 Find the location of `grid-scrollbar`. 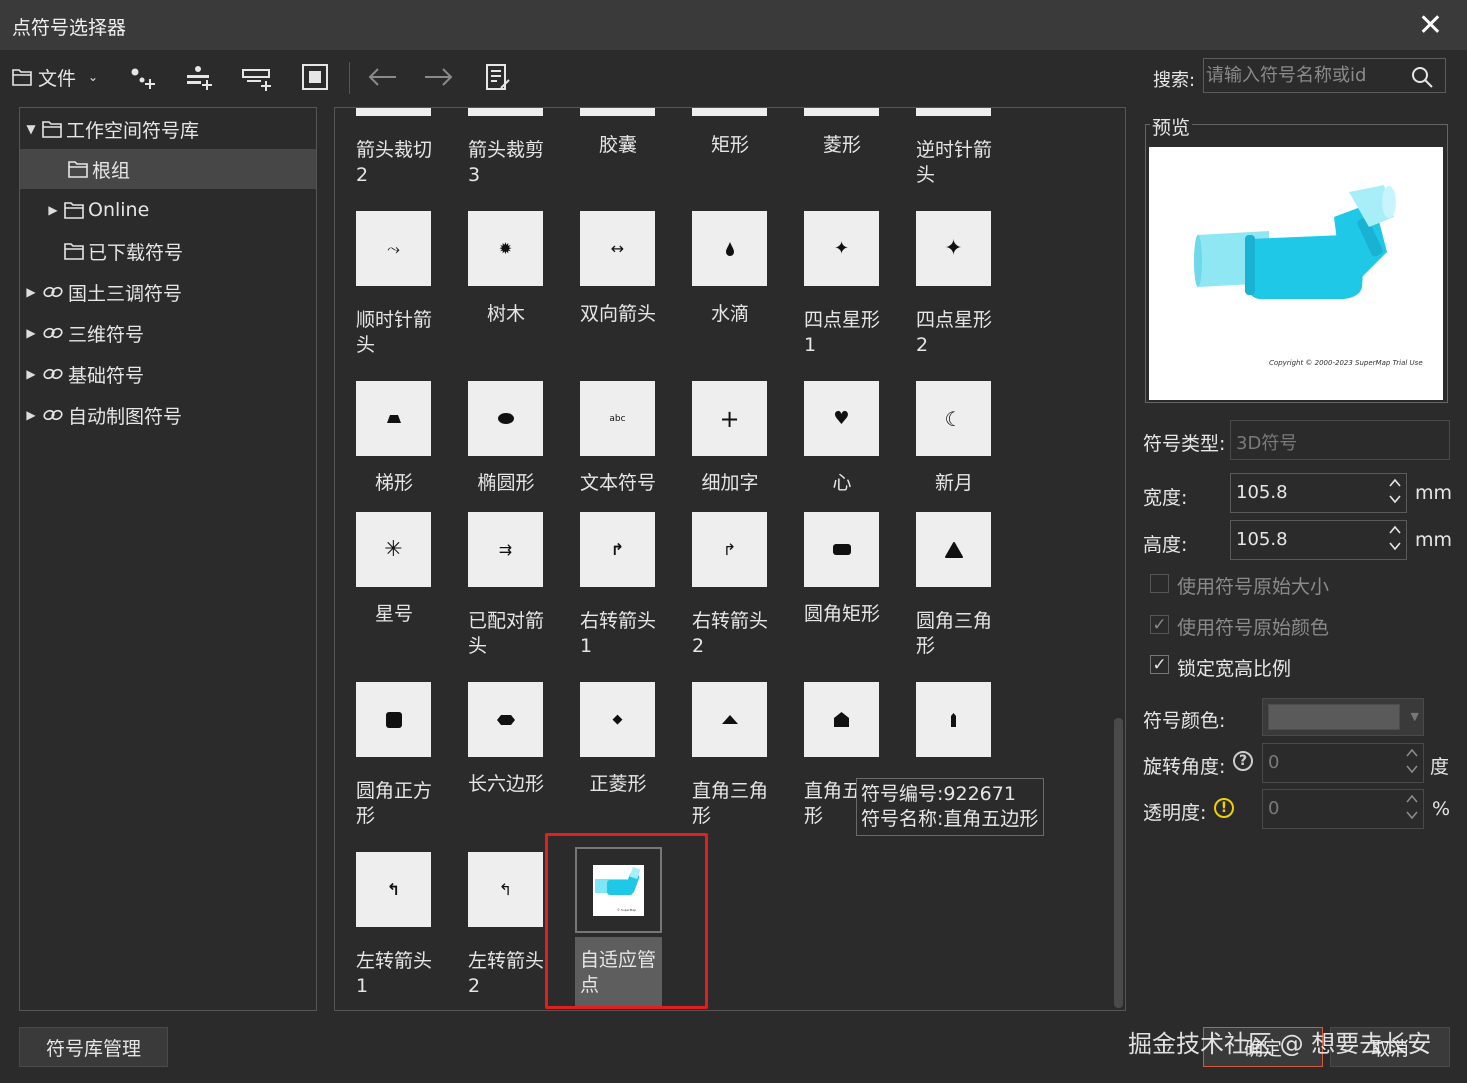

grid-scrollbar is located at coordinates (1118, 559).